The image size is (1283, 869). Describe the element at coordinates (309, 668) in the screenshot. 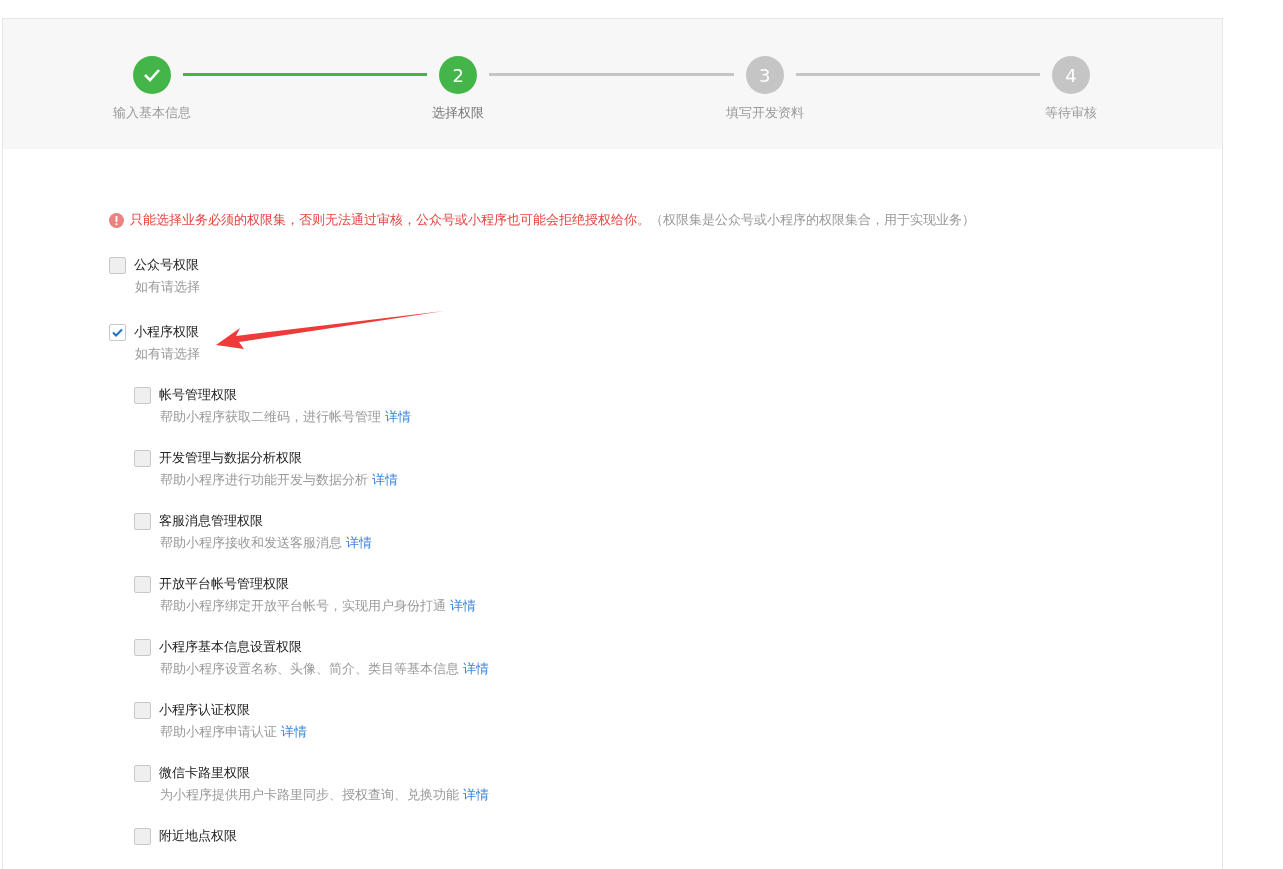

I see `permission-description: 帮助小程序设置名称、头像、简介、类目等基本信息` at that location.